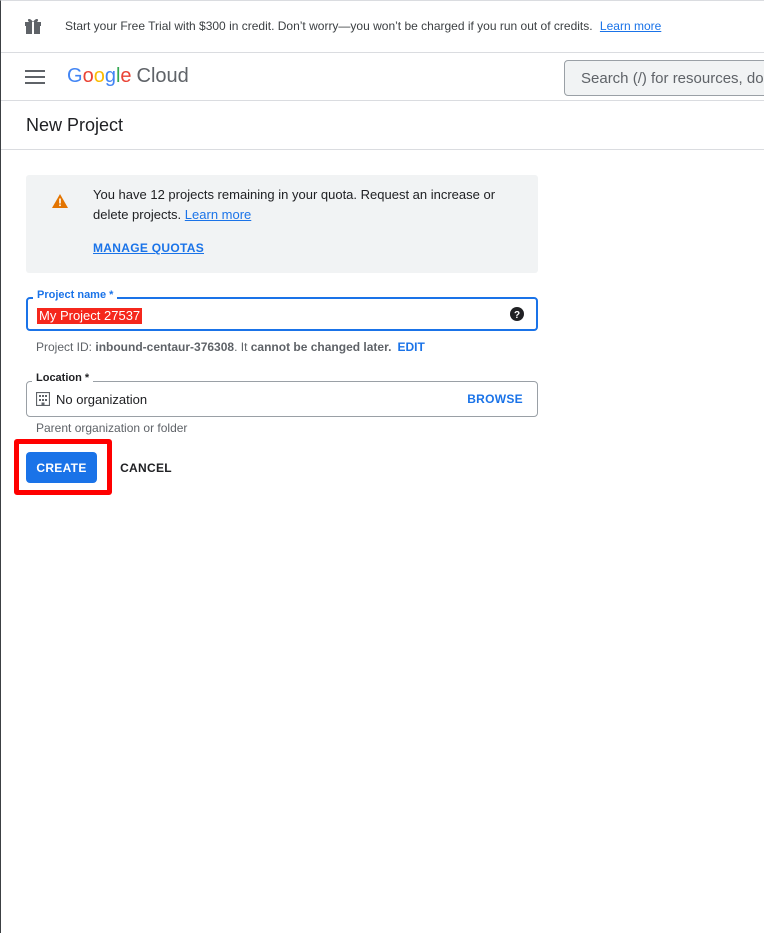 This screenshot has height=933, width=764. I want to click on search-placeholder: Search (/) for resources, do, so click(672, 78).